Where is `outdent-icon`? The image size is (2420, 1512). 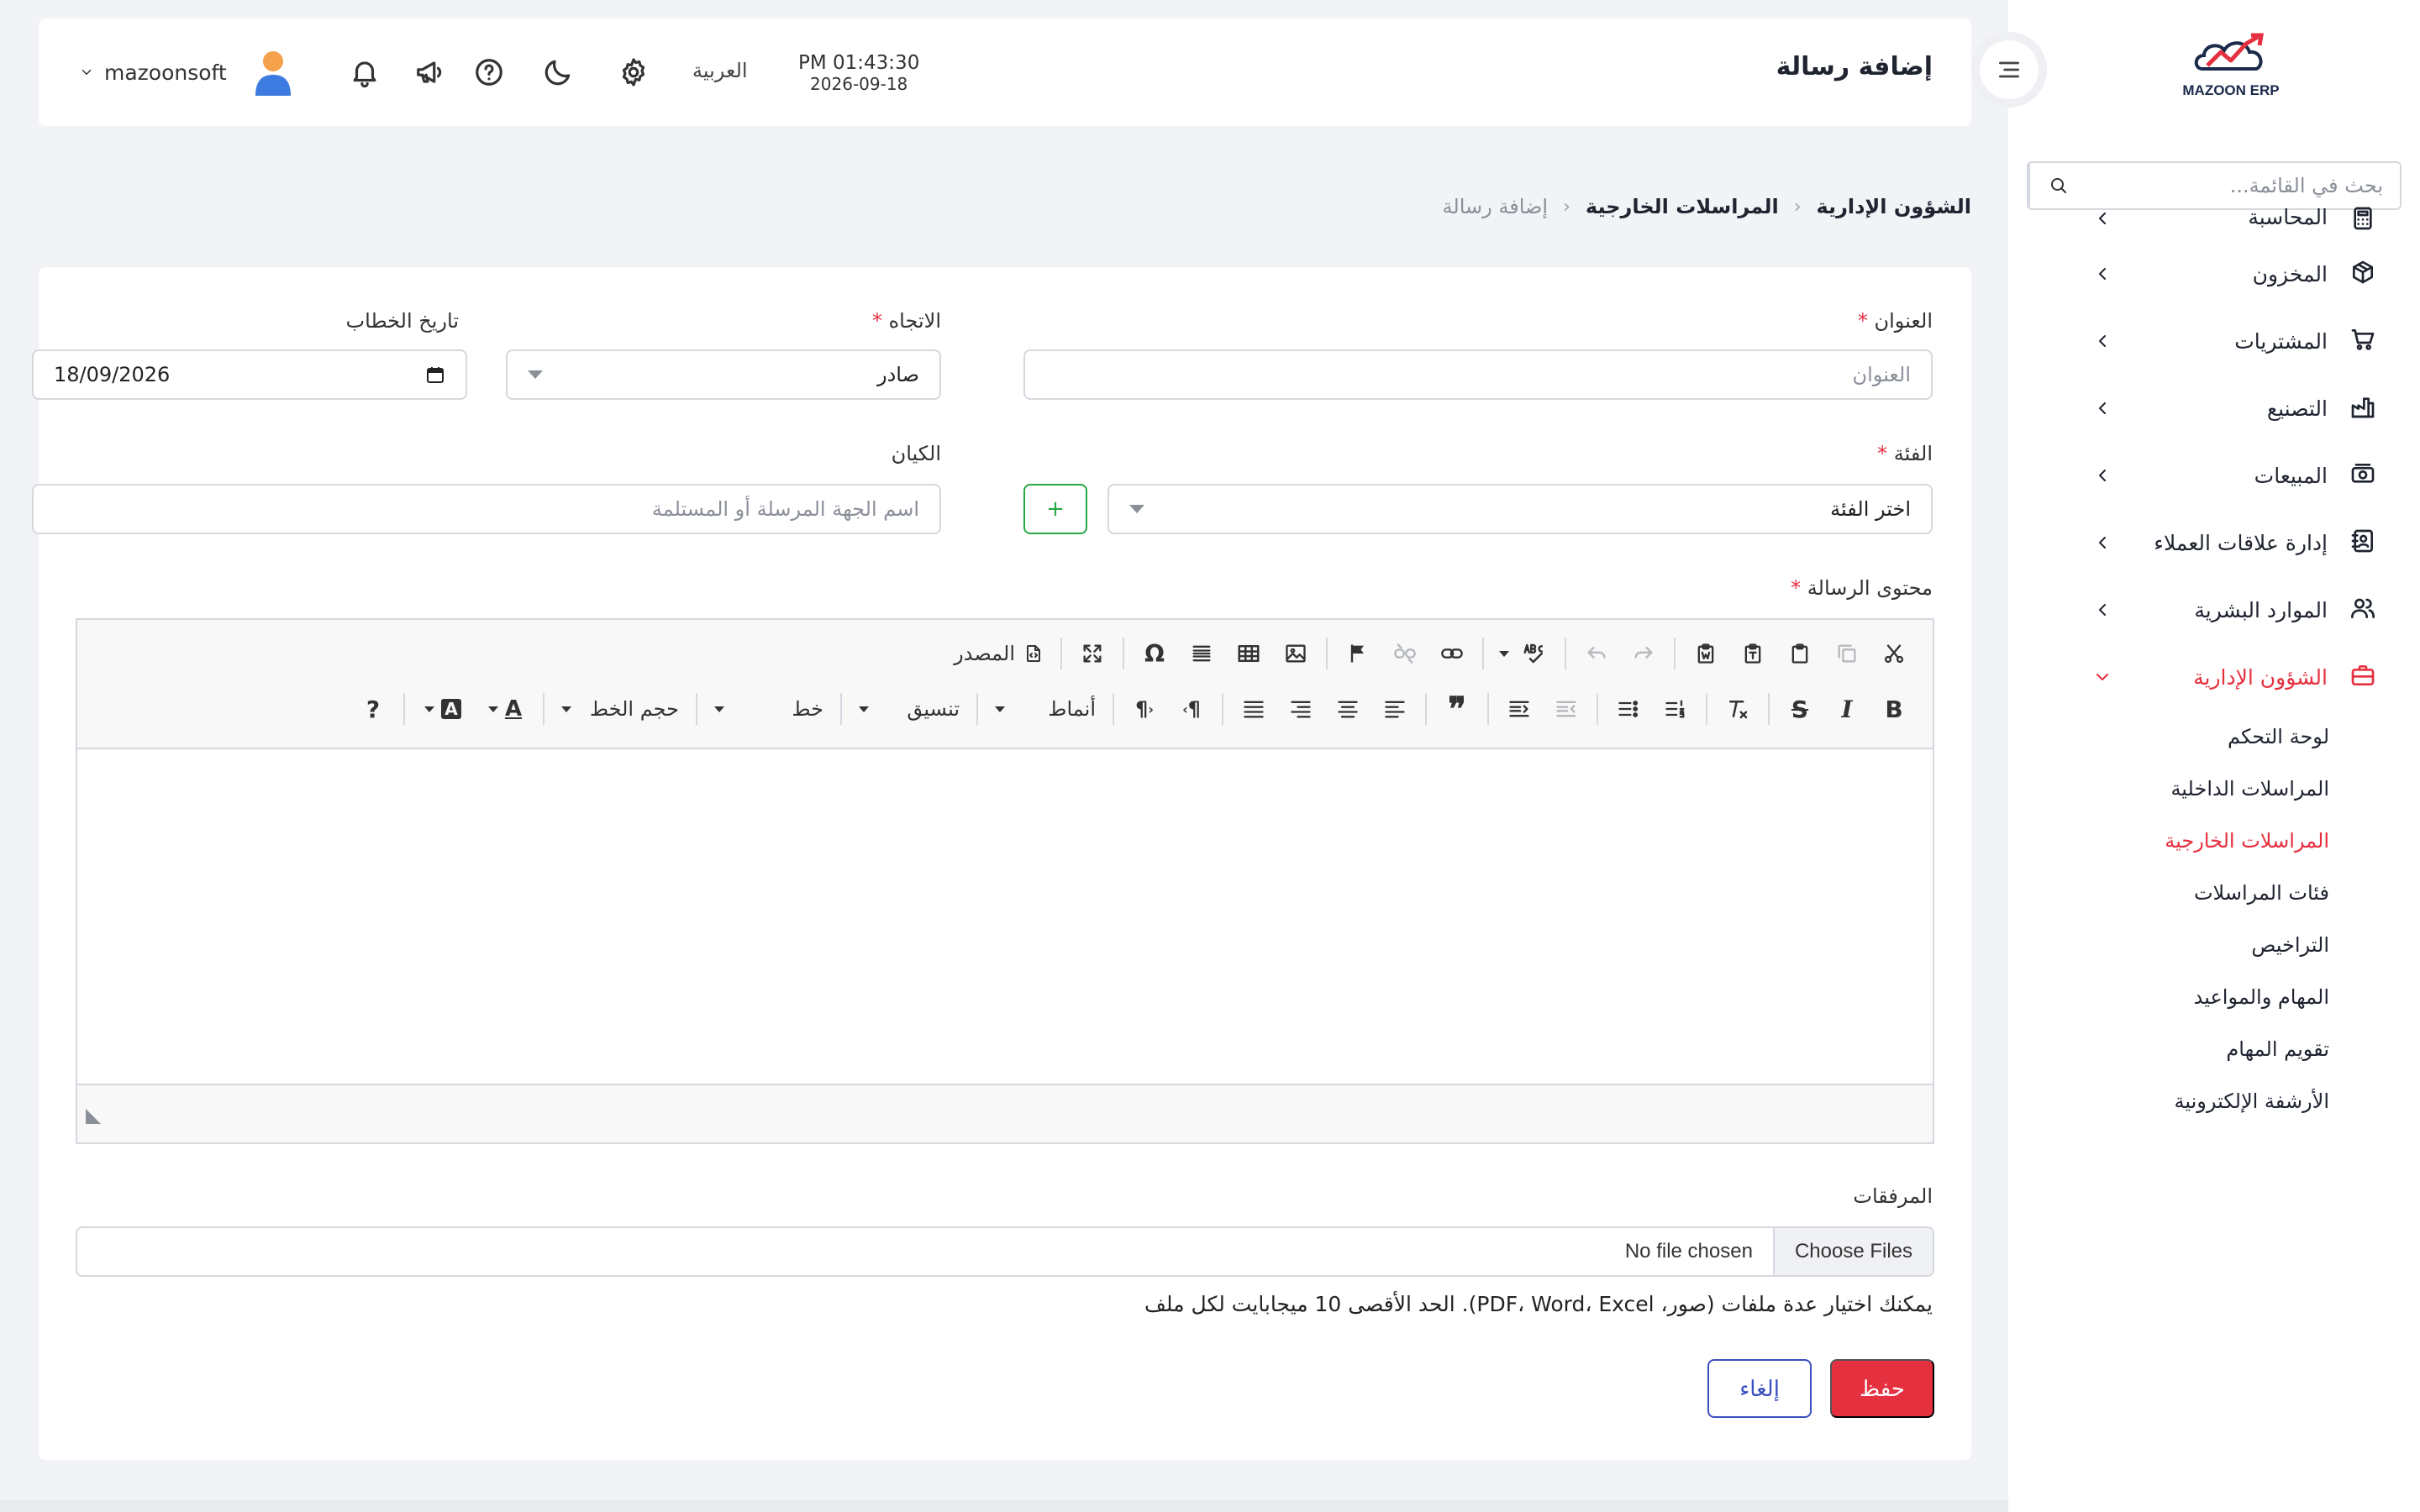
outdent-icon is located at coordinates (1566, 709).